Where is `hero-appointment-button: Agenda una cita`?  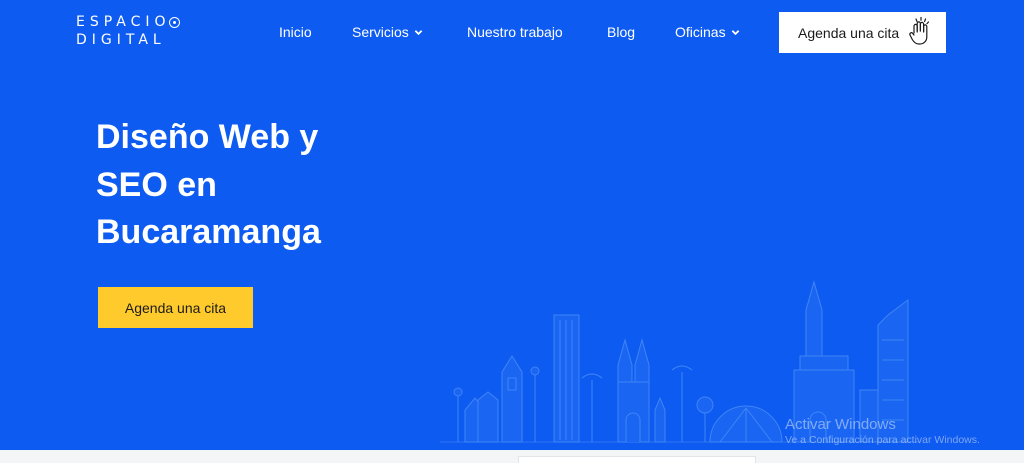
hero-appointment-button: Agenda una cita is located at coordinates (175, 307).